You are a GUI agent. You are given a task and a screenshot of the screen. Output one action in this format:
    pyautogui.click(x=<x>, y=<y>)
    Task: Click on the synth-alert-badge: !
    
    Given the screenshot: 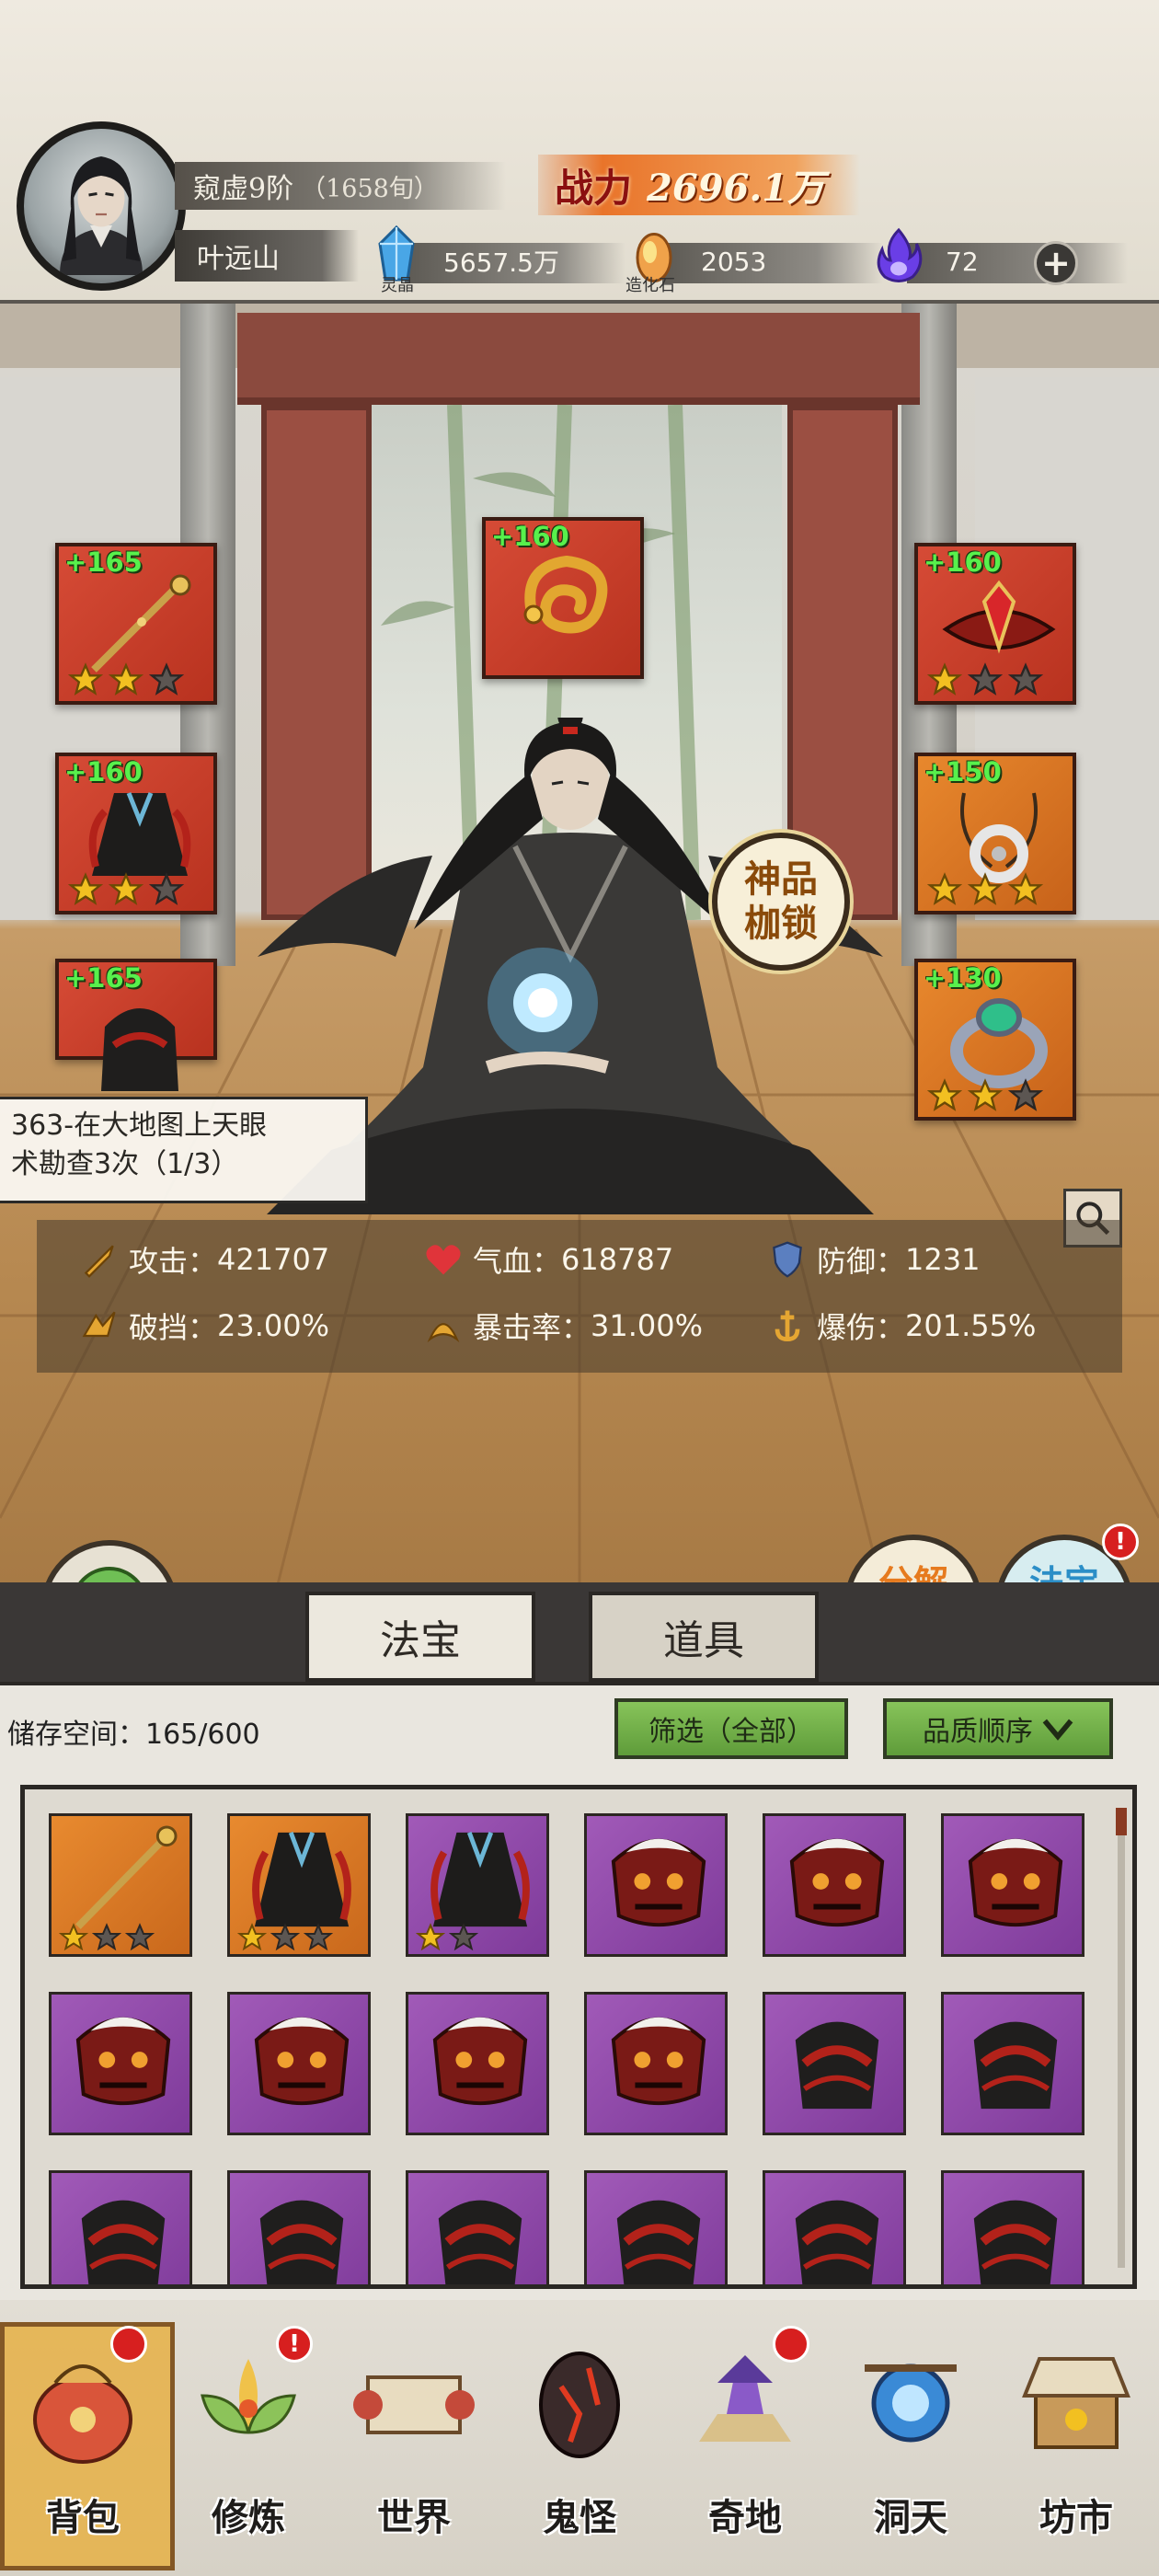 What is the action you would take?
    pyautogui.click(x=1120, y=1542)
    